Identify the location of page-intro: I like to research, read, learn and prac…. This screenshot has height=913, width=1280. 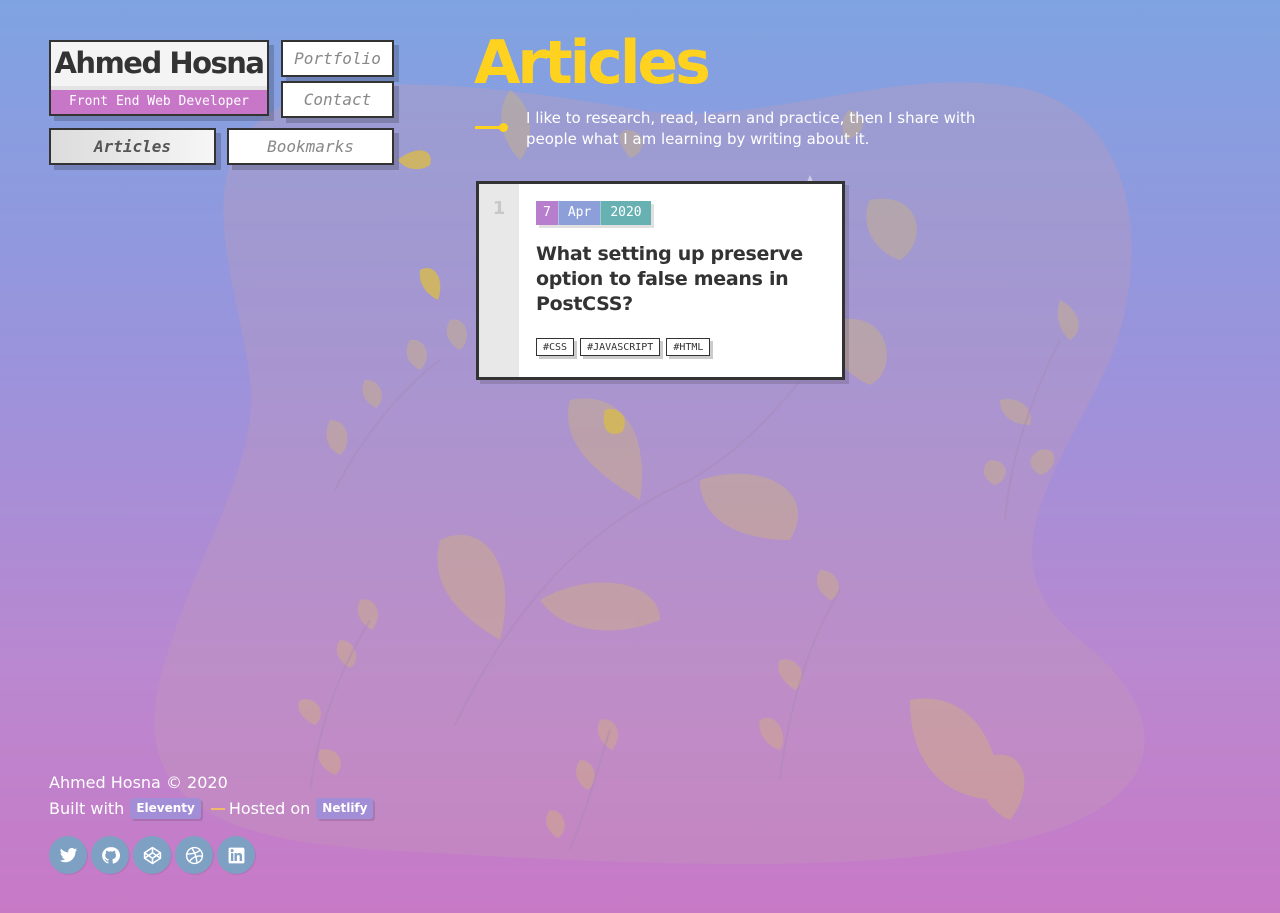
(751, 128).